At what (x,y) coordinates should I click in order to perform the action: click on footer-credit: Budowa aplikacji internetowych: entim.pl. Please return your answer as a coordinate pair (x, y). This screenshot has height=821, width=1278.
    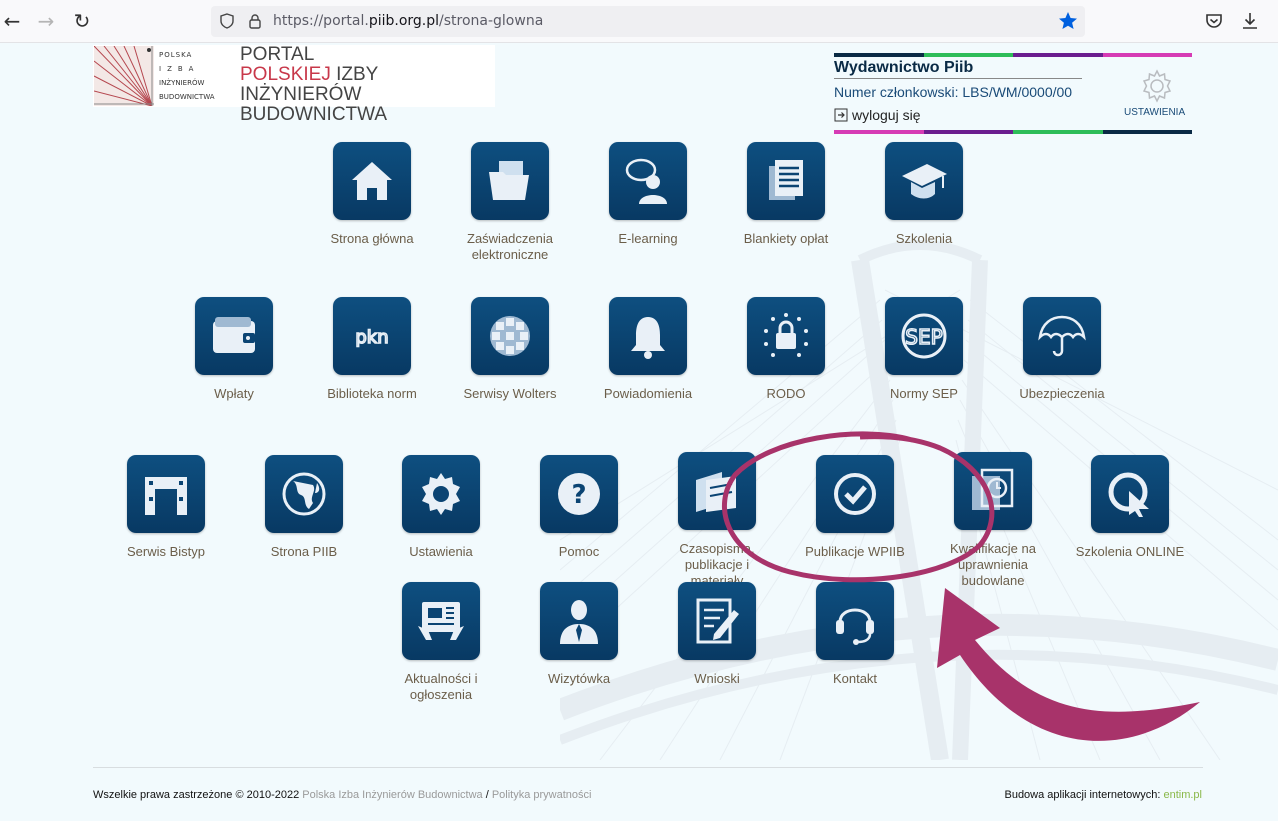
    Looking at the image, I should click on (1103, 795).